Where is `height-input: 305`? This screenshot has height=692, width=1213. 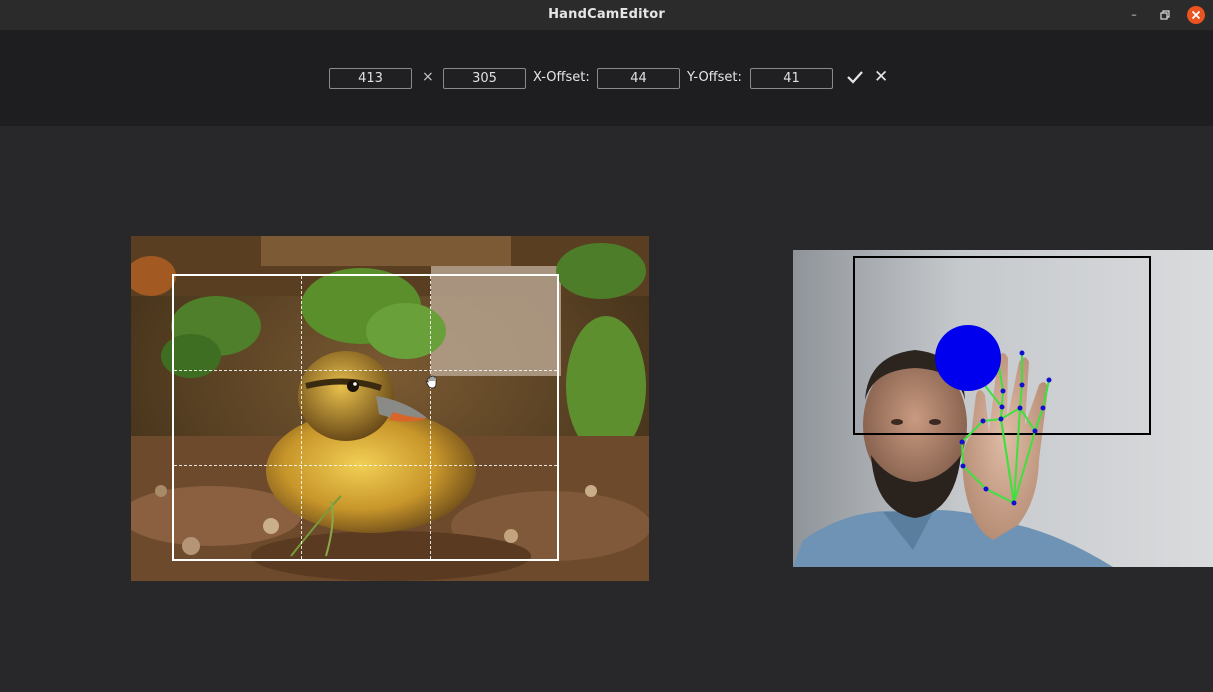
height-input: 305 is located at coordinates (484, 78).